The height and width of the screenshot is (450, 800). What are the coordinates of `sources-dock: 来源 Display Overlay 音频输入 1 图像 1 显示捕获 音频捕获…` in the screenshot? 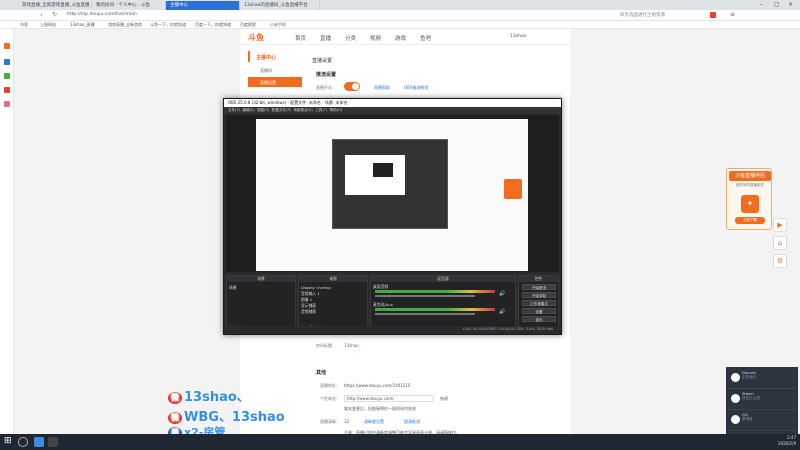 It's located at (333, 304).